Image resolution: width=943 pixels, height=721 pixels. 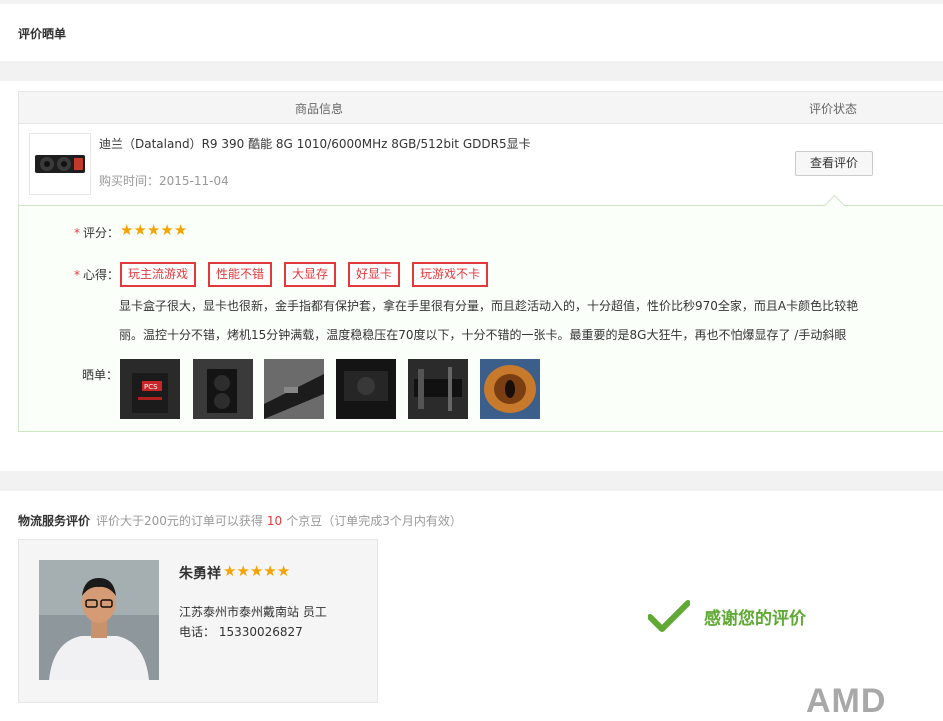 What do you see at coordinates (846, 701) in the screenshot?
I see `amd-watermark: AMD` at bounding box center [846, 701].